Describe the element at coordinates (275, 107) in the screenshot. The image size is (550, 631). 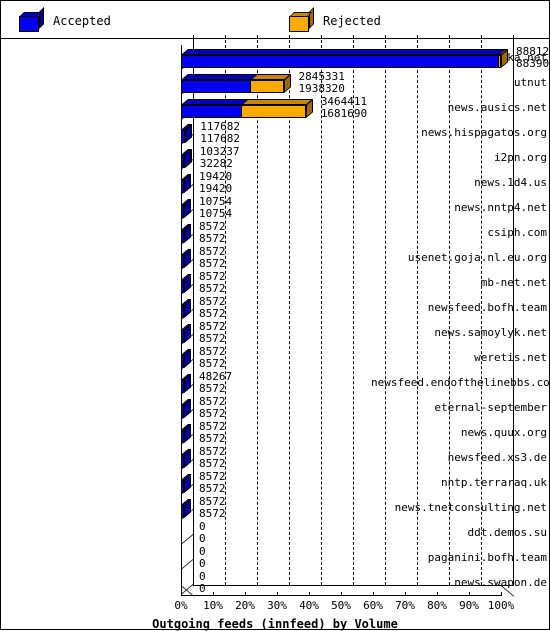
I see `chart-row: news.ausics.net 3464411 1681690` at that location.